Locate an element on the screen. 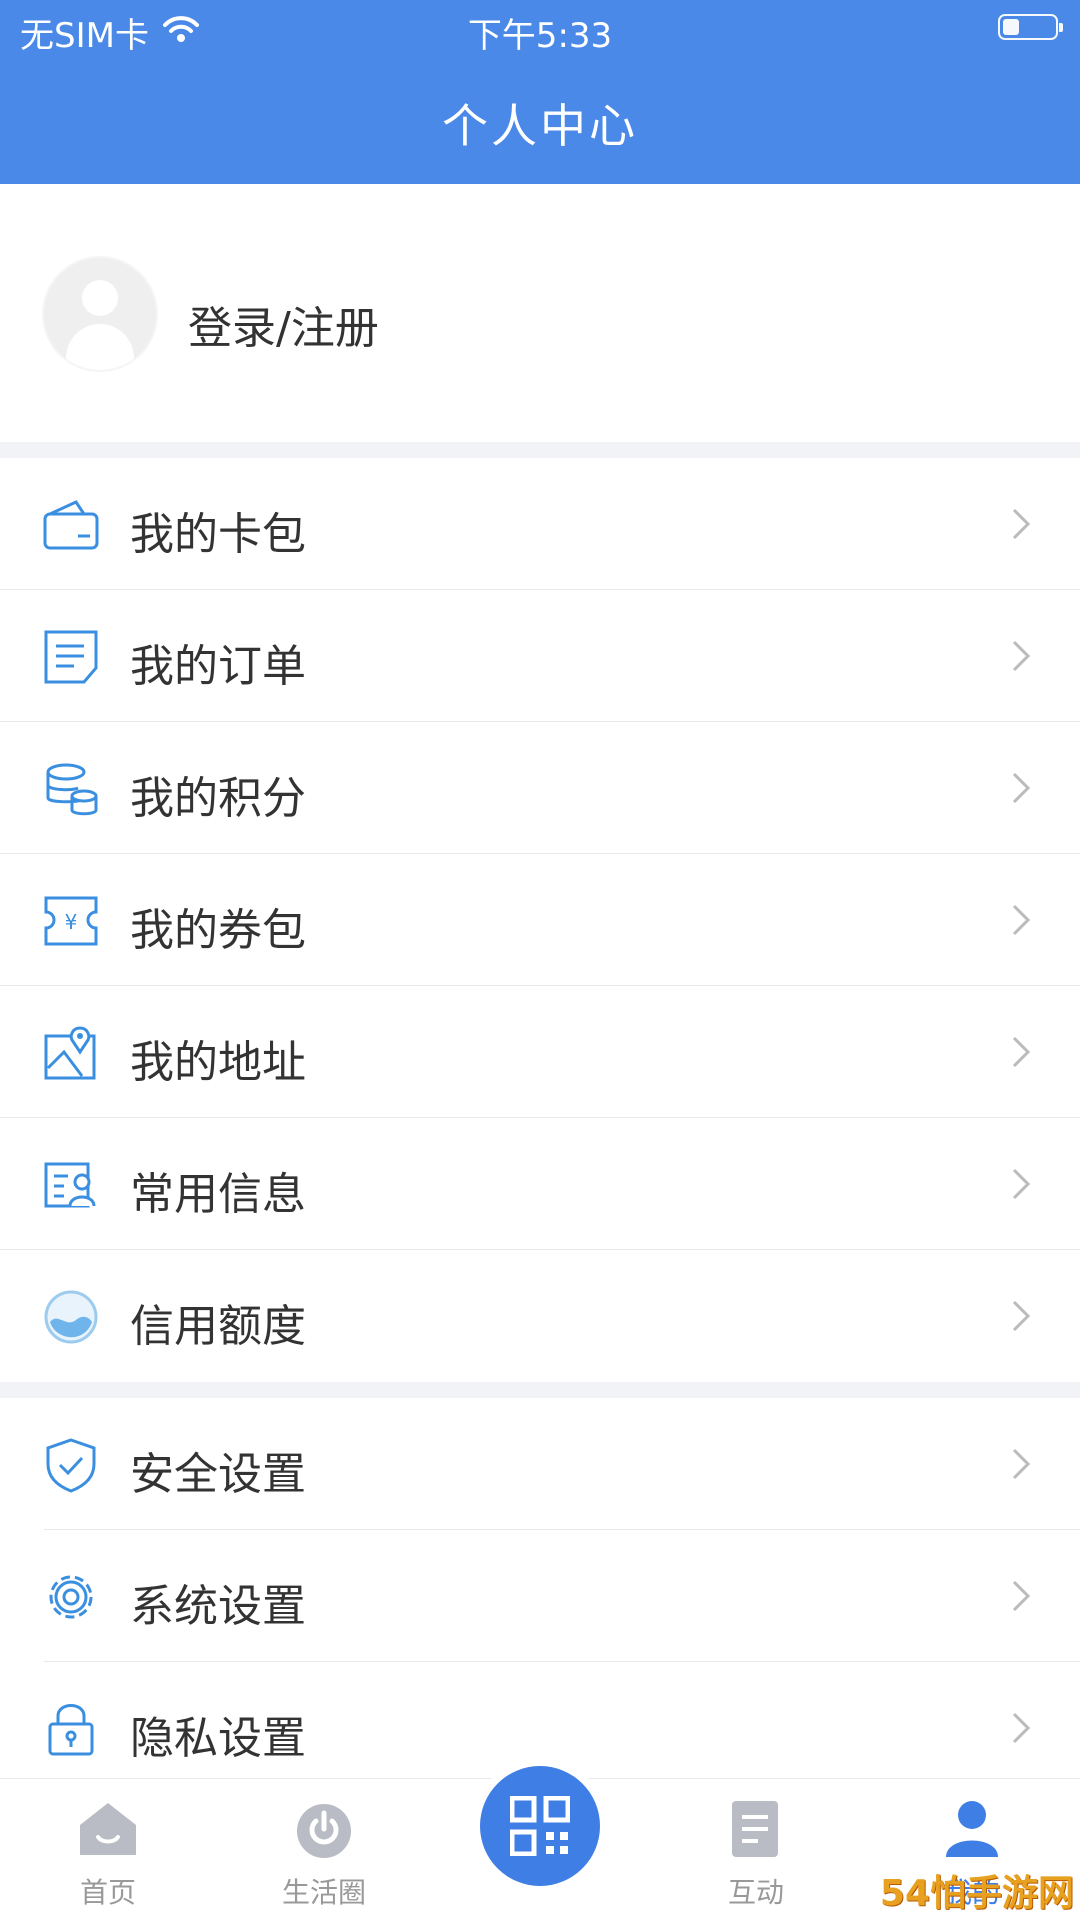 The width and height of the screenshot is (1080, 1921). menu-item-coupons: ¥ 我的券包 is located at coordinates (540, 920).